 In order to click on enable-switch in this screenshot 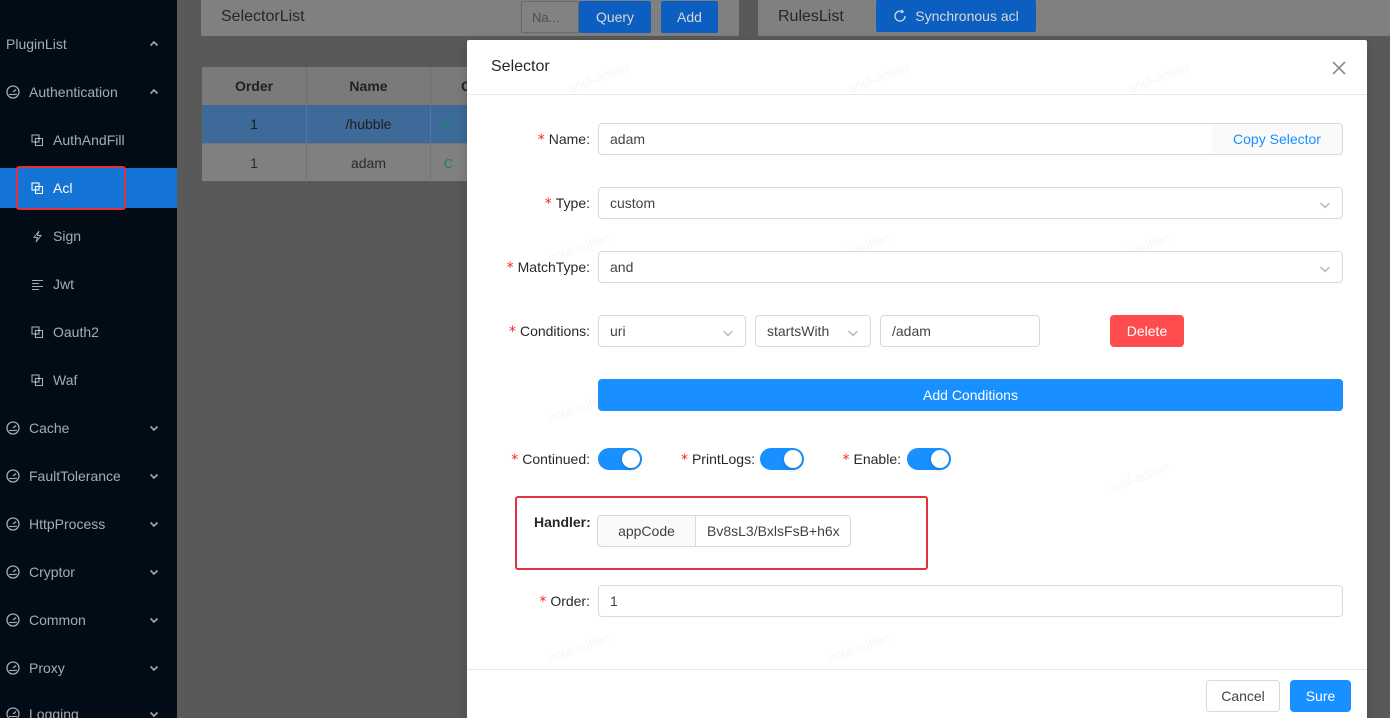, I will do `click(929, 459)`.